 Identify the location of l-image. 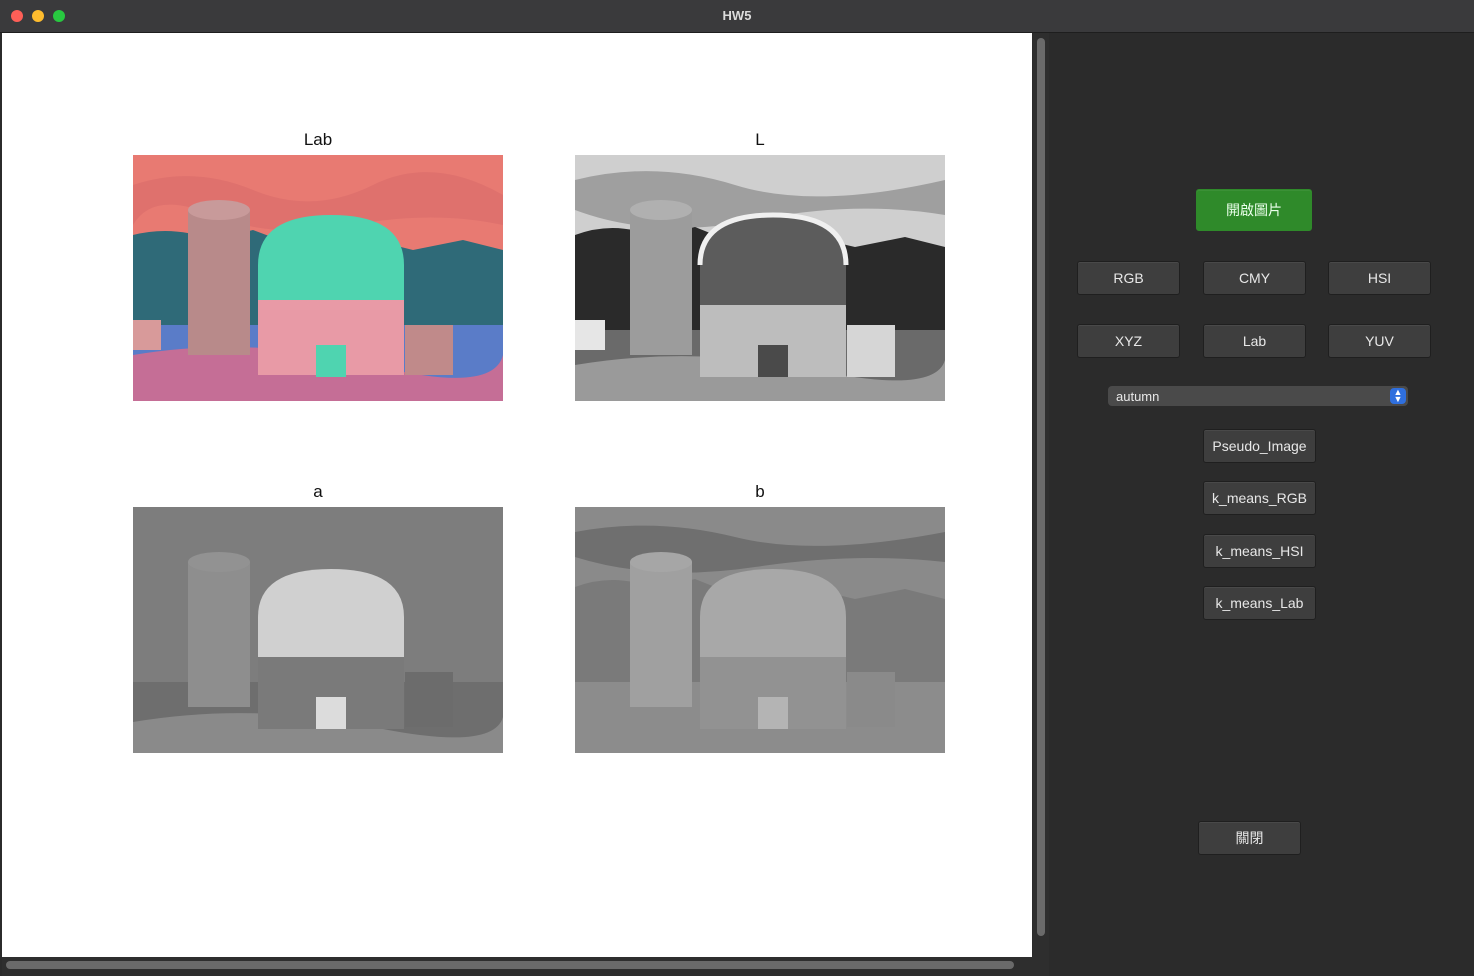
(760, 278).